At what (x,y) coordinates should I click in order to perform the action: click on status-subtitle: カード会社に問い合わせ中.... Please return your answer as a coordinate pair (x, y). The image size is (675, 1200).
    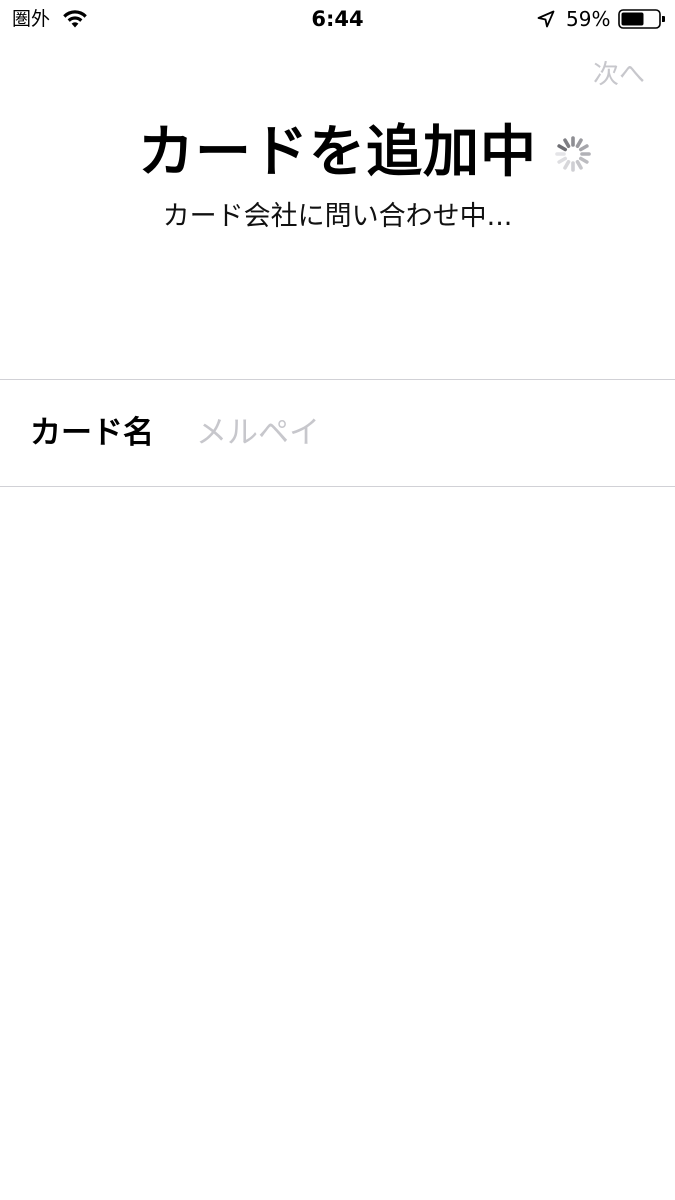
    Looking at the image, I should click on (337, 216).